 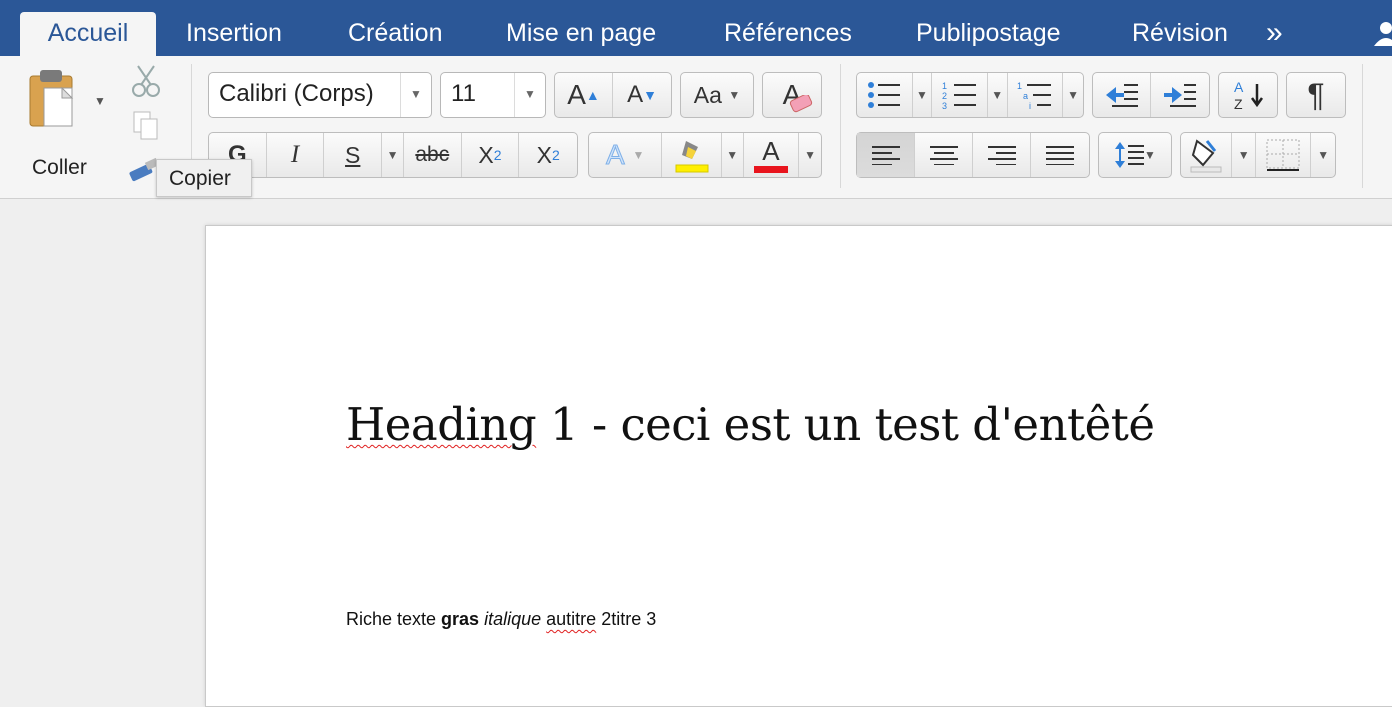 I want to click on decrease-indent-button, so click(x=1122, y=95).